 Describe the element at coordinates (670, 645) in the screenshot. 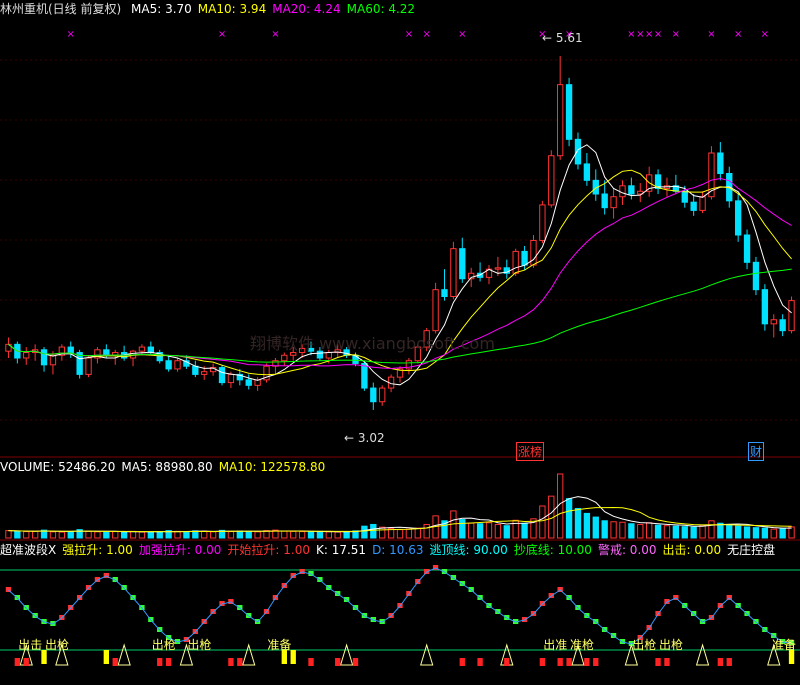

I see `signal-label-8: 出枪` at that location.